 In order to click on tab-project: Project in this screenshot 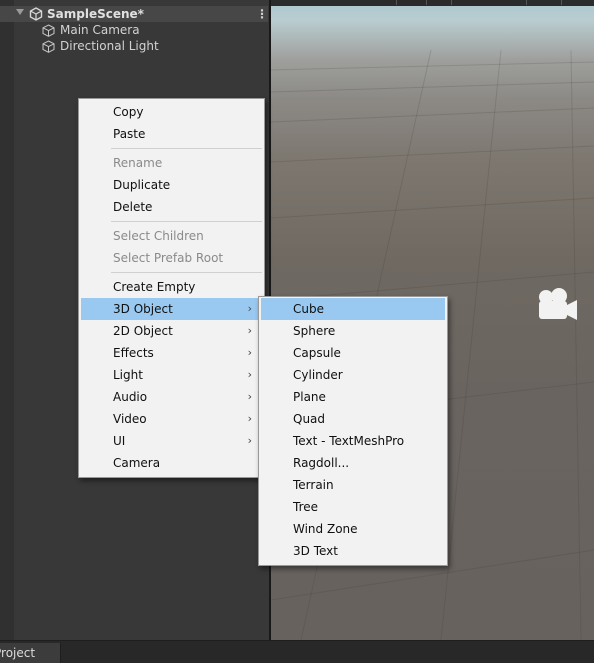, I will do `click(30, 653)`.